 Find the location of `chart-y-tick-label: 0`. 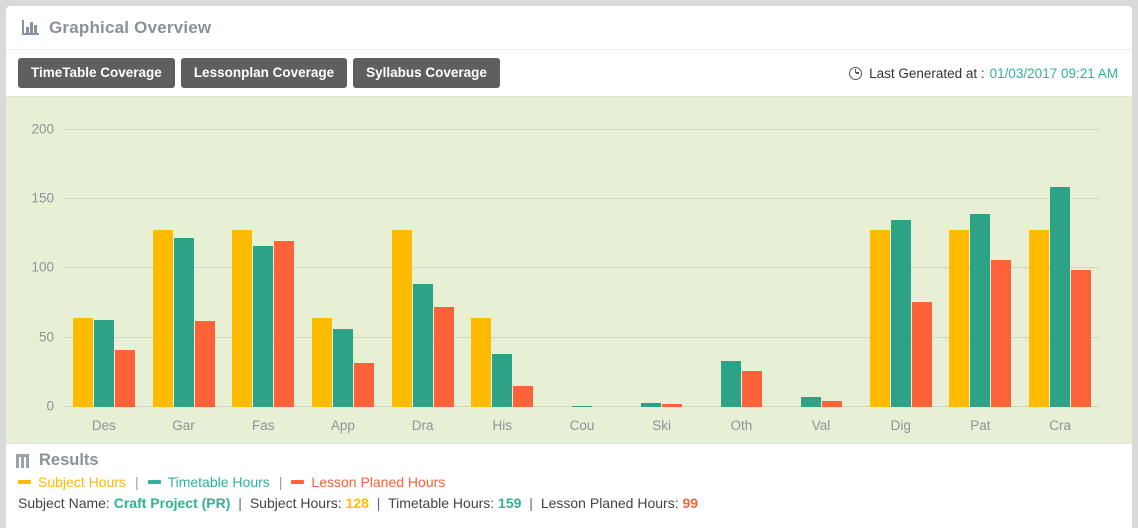

chart-y-tick-label: 0 is located at coordinates (50, 406).